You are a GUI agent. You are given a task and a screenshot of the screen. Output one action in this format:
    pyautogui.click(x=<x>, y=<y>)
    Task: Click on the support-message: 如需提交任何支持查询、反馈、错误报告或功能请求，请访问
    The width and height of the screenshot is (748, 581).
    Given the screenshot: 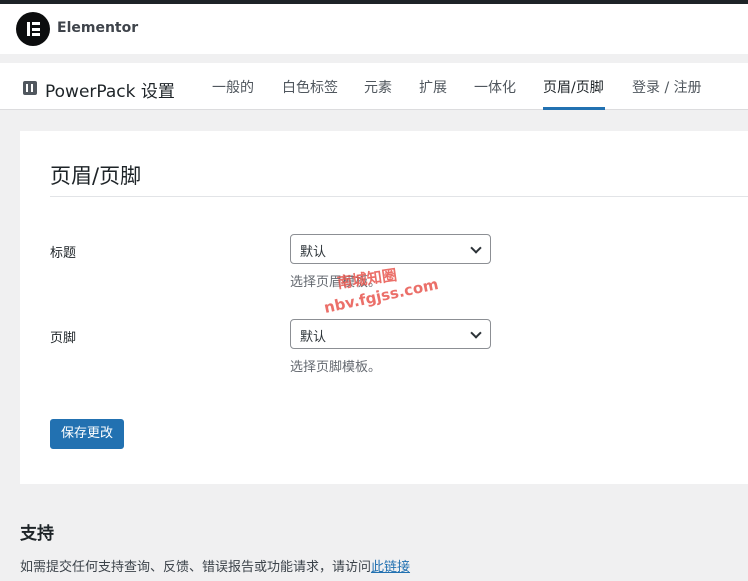 What is the action you would take?
    pyautogui.click(x=196, y=567)
    